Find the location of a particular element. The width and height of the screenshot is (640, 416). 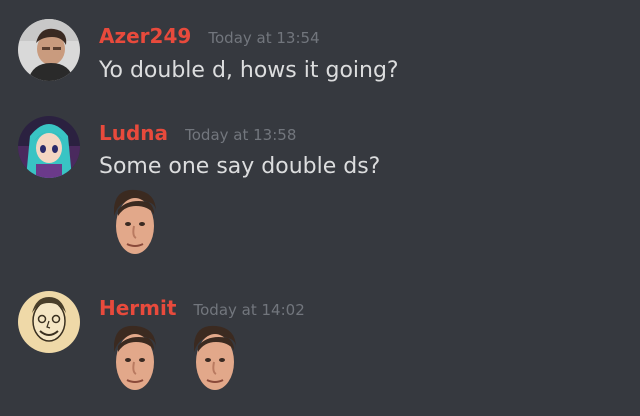

sketch-portrait-avatar-icon is located at coordinates (49, 322).